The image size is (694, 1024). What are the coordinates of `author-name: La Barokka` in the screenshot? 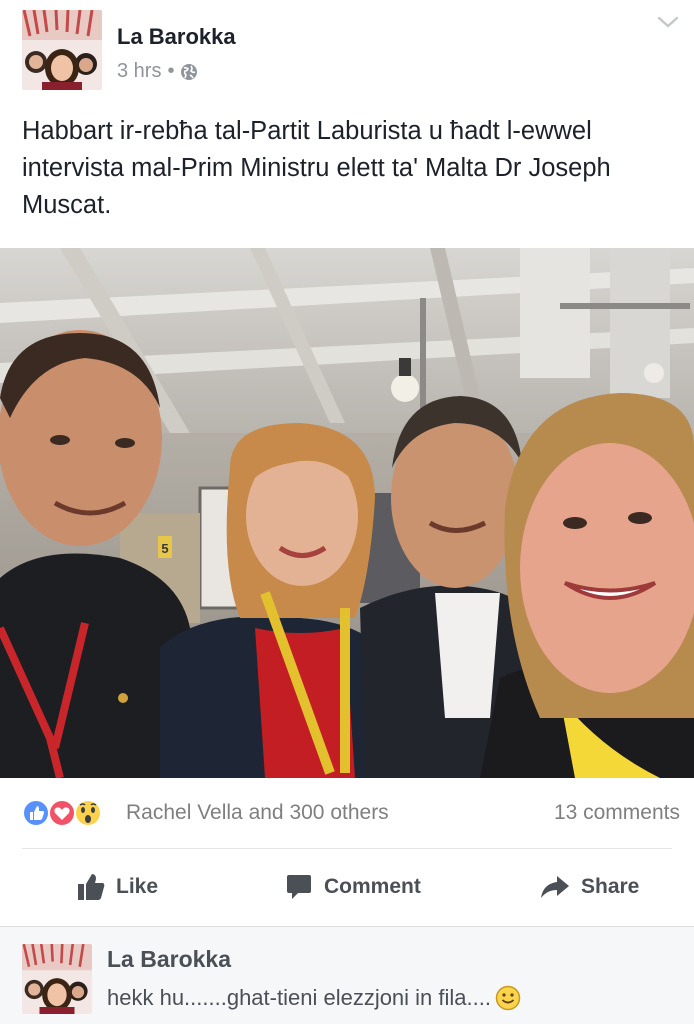 It's located at (176, 37).